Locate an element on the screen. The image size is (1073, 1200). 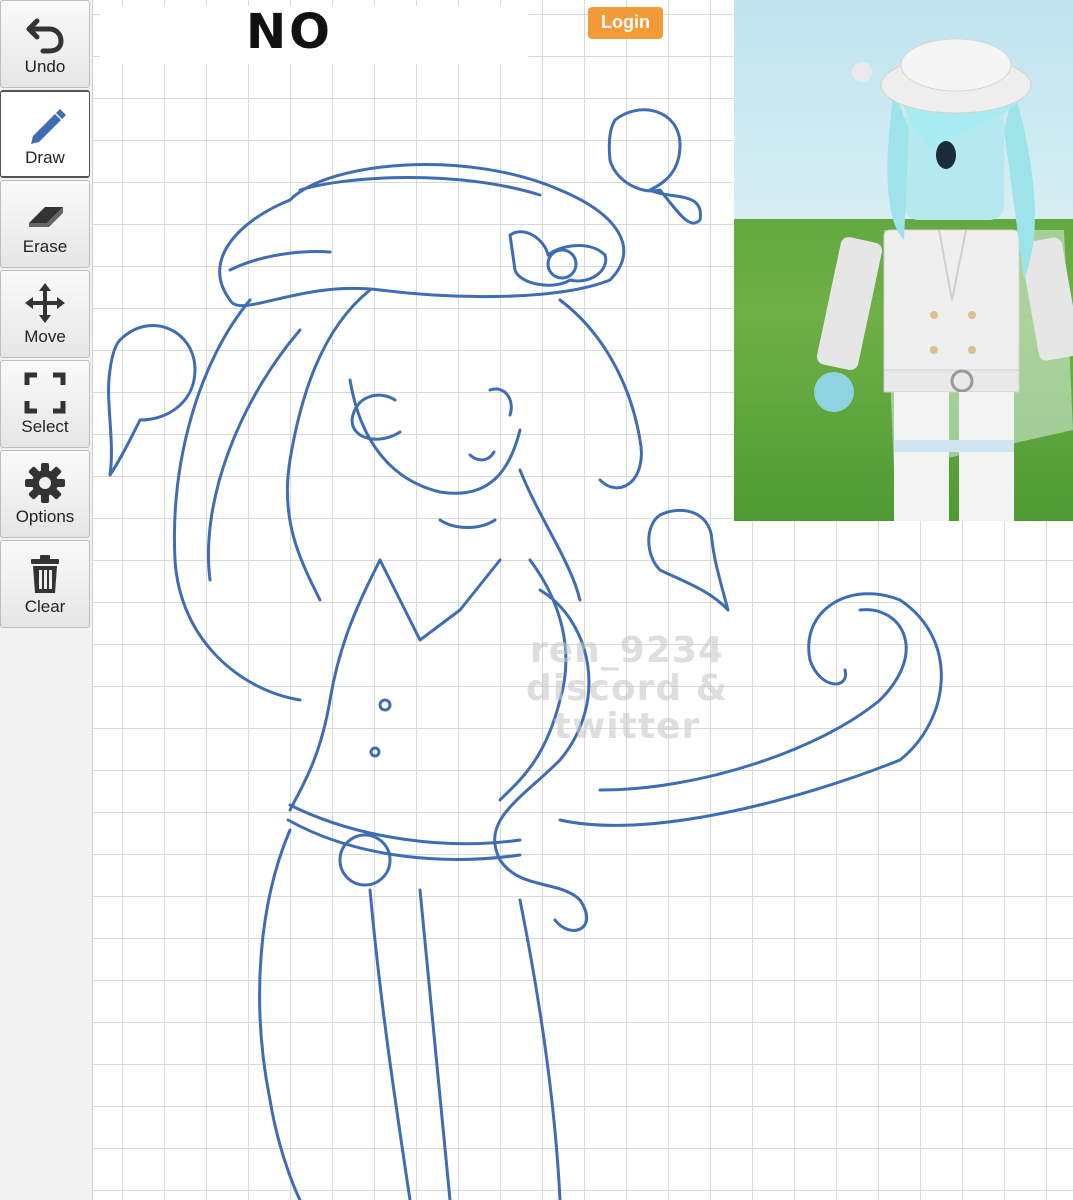
avatar-figure is located at coordinates (943, 279).